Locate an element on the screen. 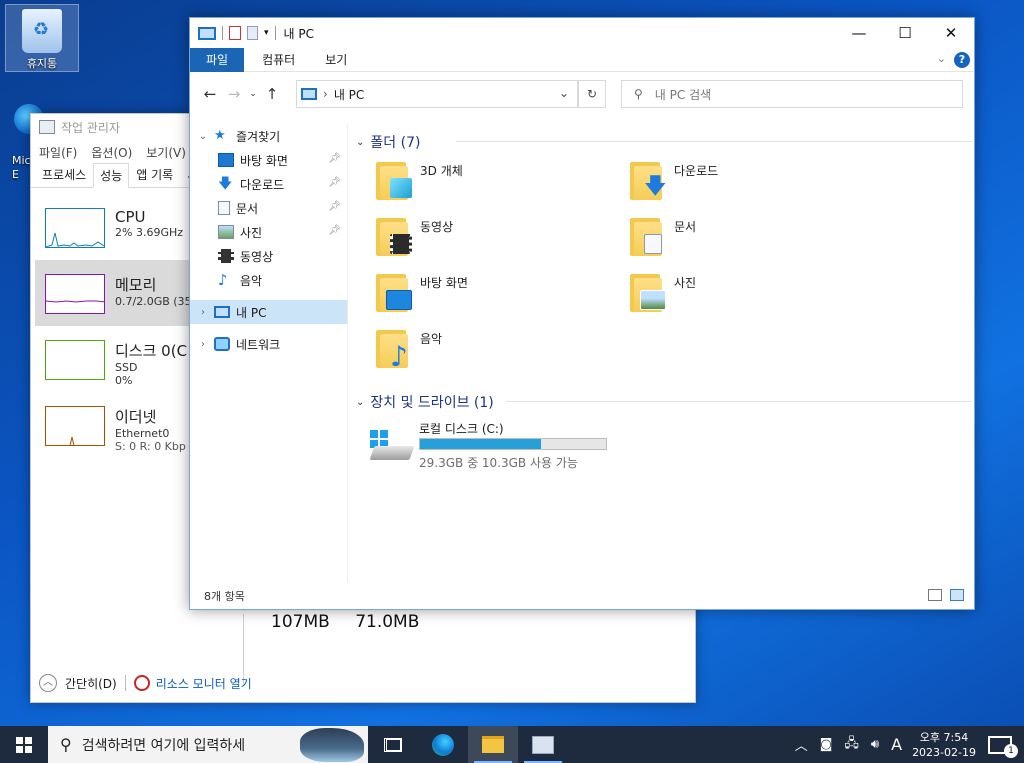 This screenshot has width=1024, height=763. nav-item-documents: 문서 📌︎ is located at coordinates (268, 208).